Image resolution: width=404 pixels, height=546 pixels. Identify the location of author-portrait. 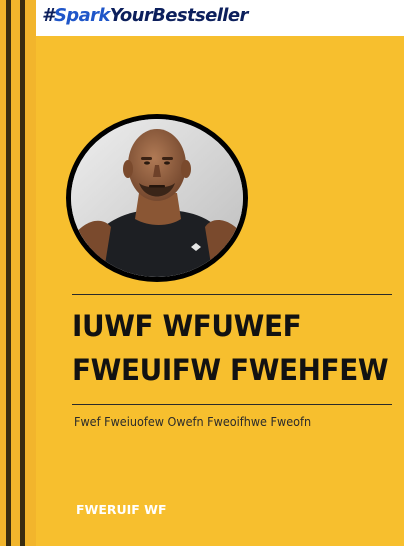
(157, 198).